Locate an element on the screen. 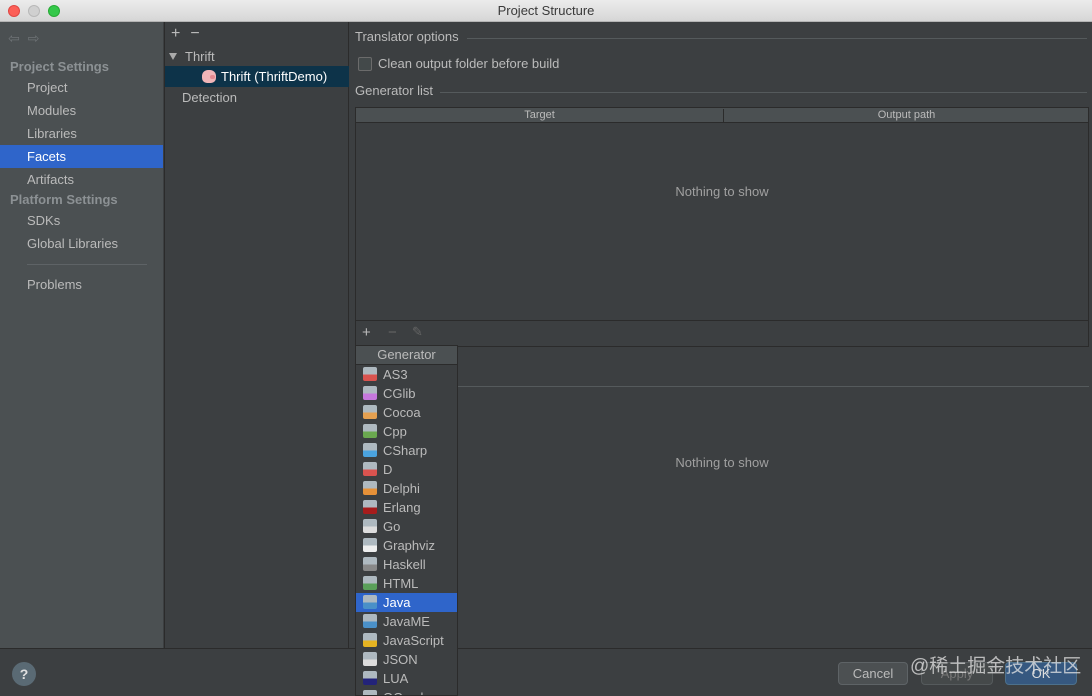 The height and width of the screenshot is (696, 1092). generator-item-ocaml: OCaml is located at coordinates (406, 691).